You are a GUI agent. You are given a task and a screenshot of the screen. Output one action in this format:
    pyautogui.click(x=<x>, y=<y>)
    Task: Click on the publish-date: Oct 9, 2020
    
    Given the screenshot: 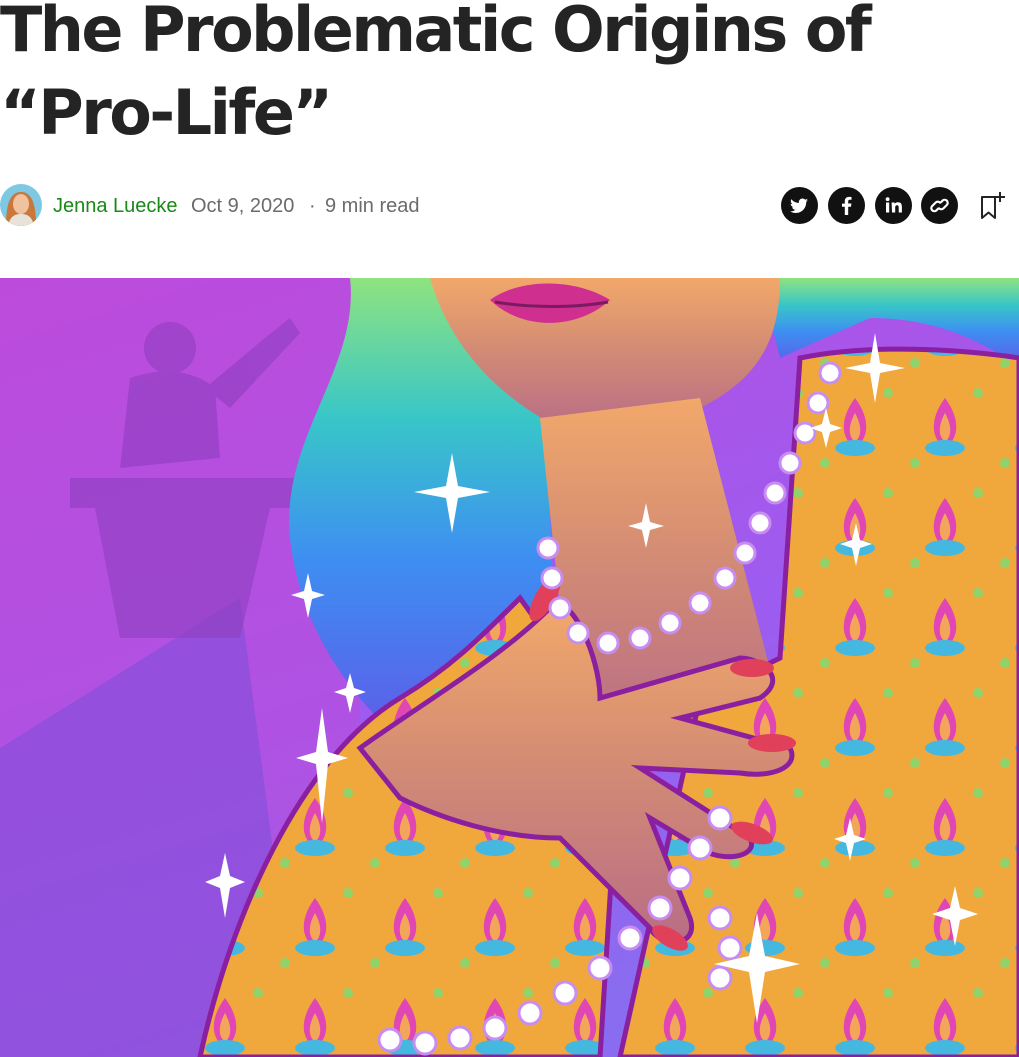 What is the action you would take?
    pyautogui.click(x=243, y=206)
    